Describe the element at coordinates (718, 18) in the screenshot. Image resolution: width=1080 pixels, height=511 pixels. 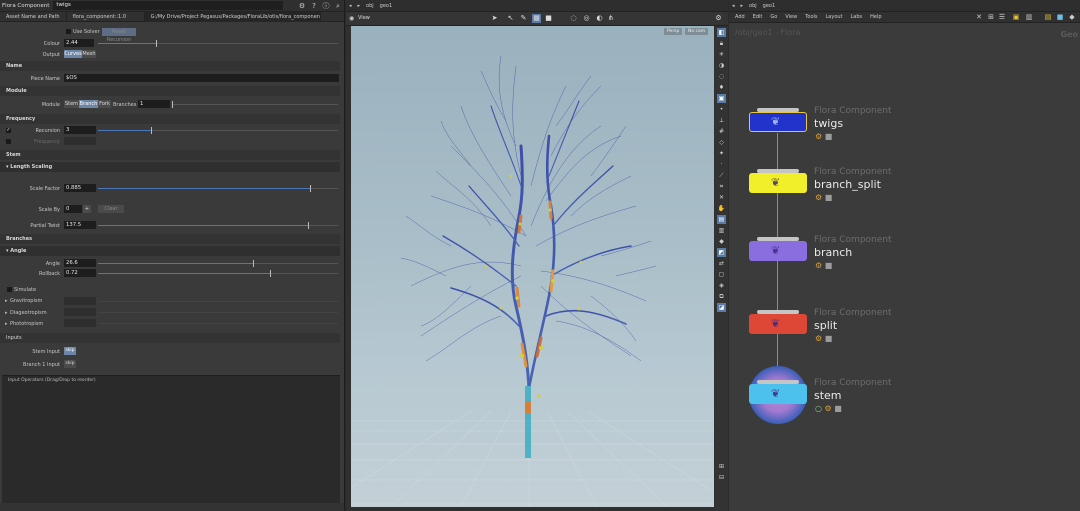
I see `viewport-gear-icon: ⚙` at that location.